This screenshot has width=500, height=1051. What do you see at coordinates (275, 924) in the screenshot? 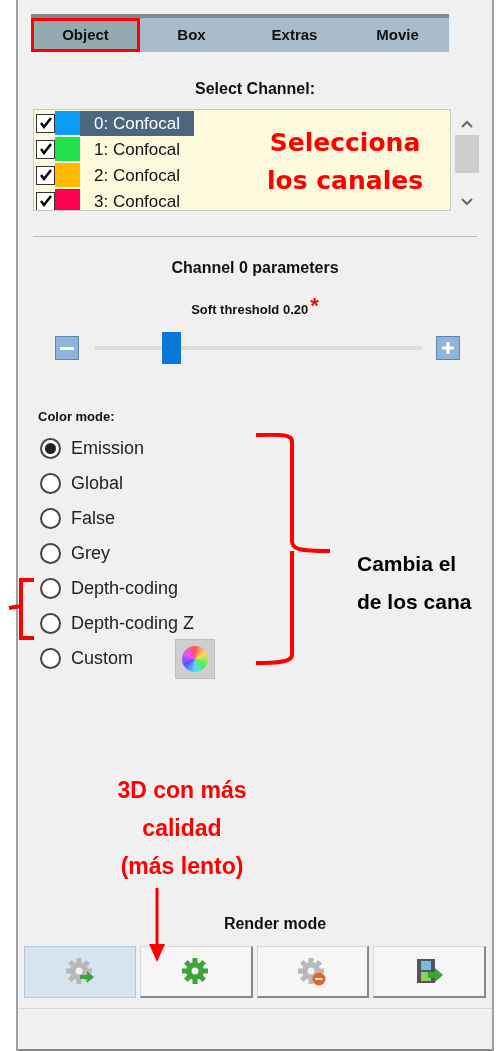
I see `section-title: Render mode` at bounding box center [275, 924].